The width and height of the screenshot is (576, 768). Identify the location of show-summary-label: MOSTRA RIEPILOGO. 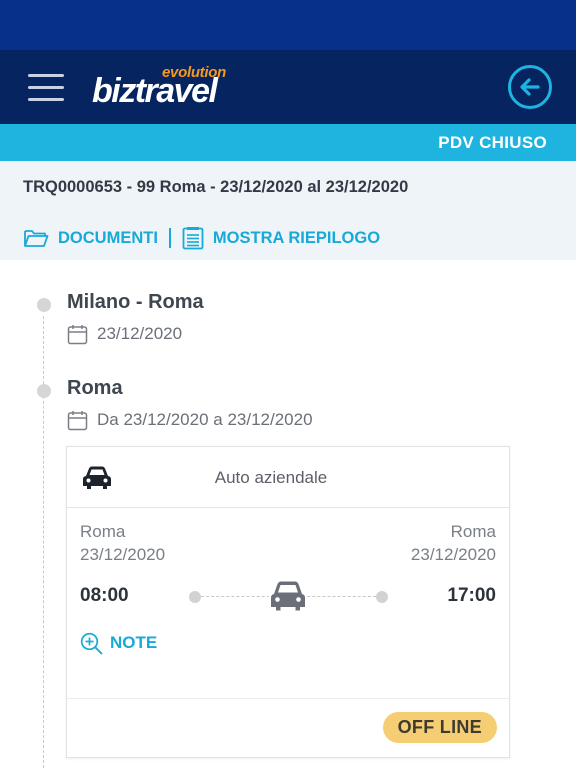
(296, 237).